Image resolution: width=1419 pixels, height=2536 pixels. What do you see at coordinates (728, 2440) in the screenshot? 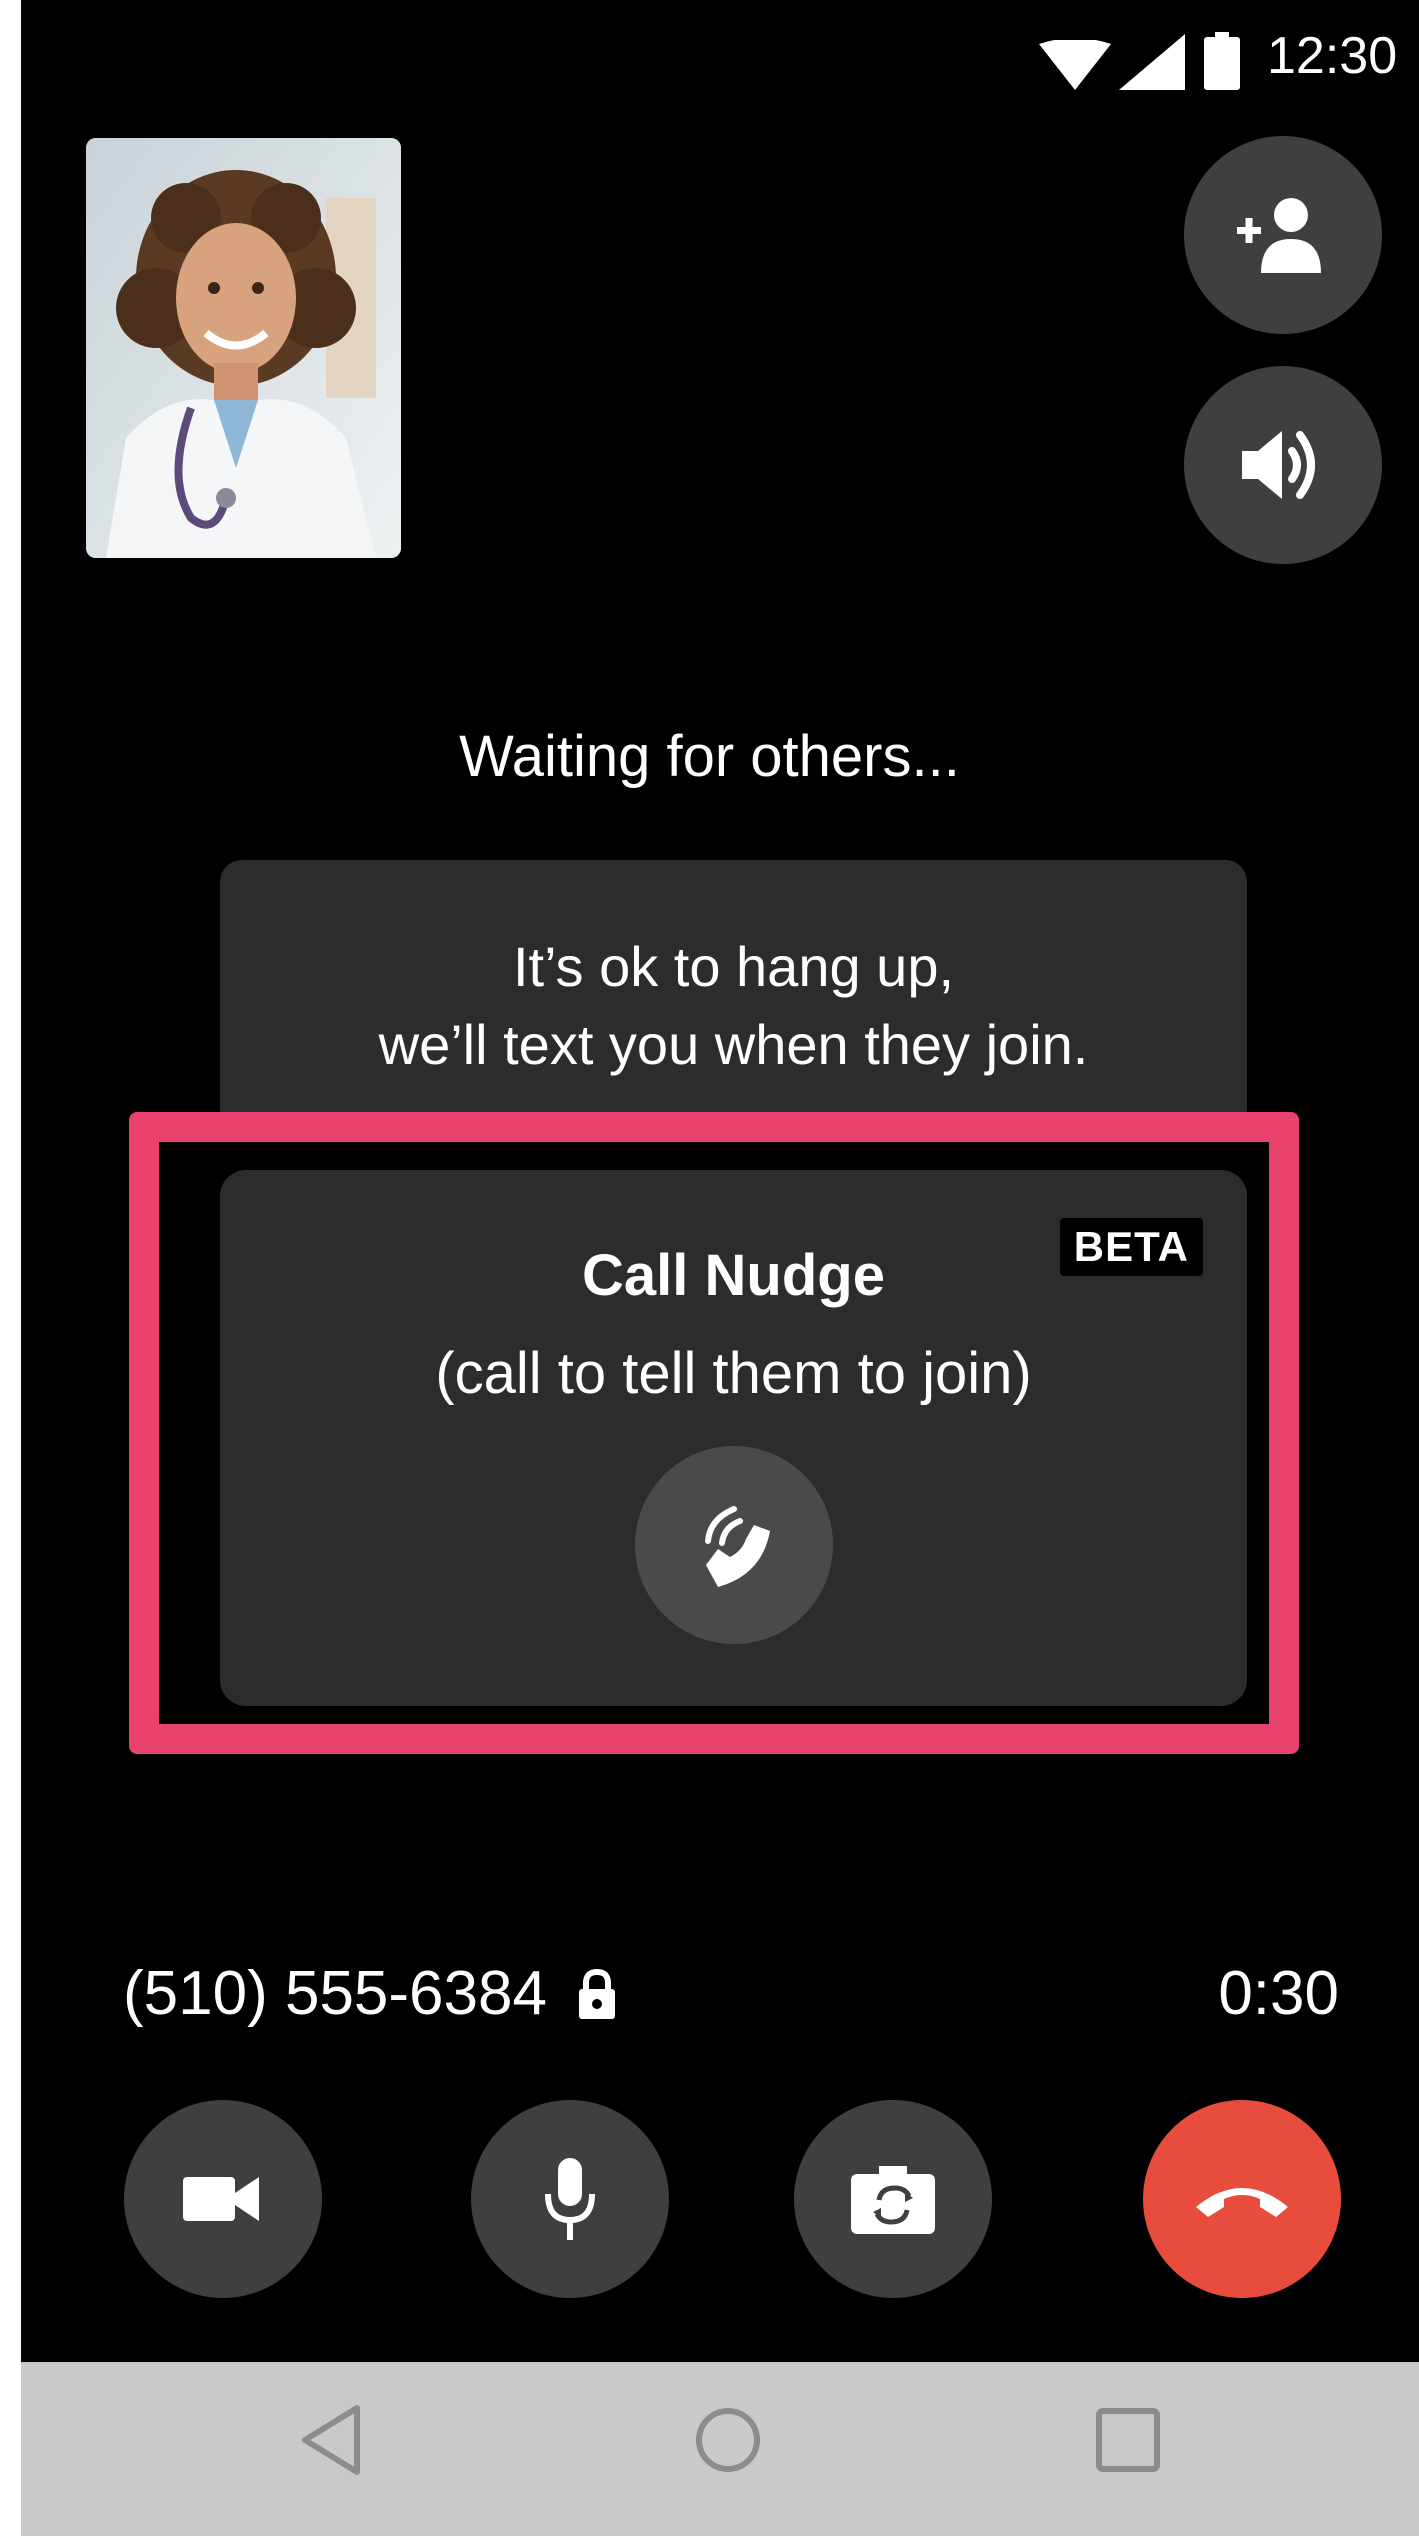
I see `home-circle-icon` at bounding box center [728, 2440].